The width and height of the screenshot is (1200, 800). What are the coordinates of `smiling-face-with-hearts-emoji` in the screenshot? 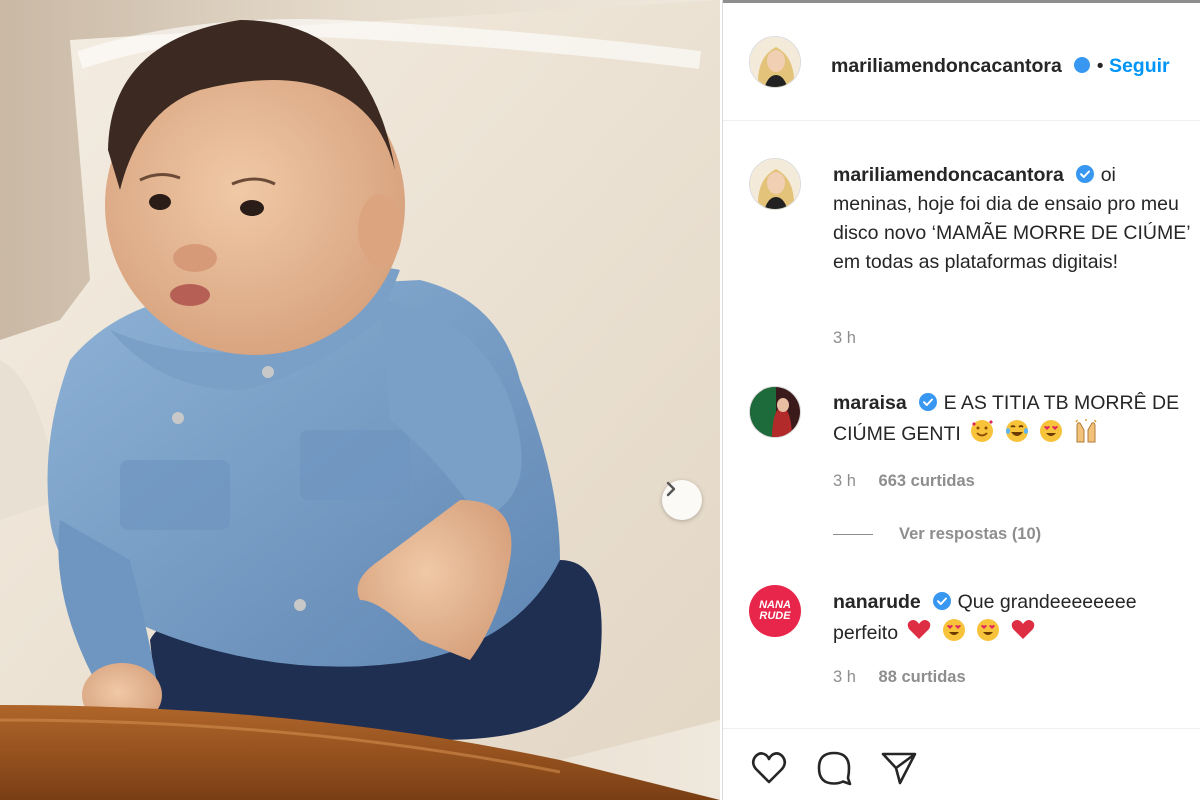 It's located at (982, 431).